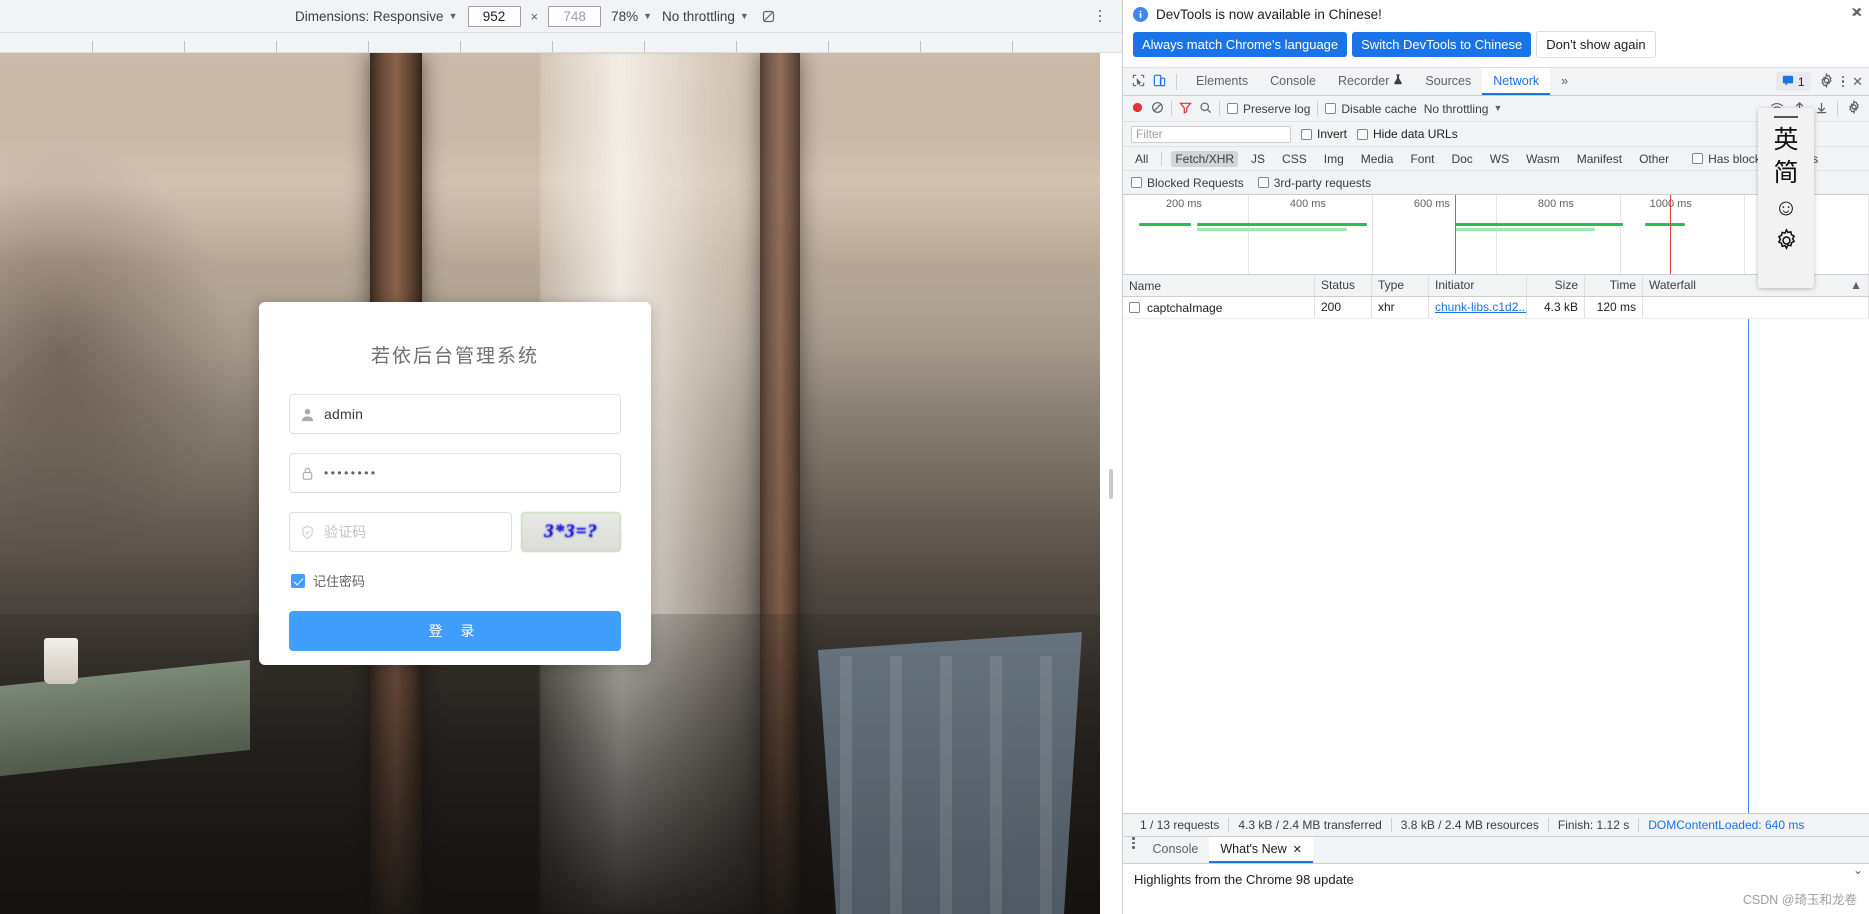  What do you see at coordinates (455, 631) in the screenshot?
I see `login-submit-button: 登 录` at bounding box center [455, 631].